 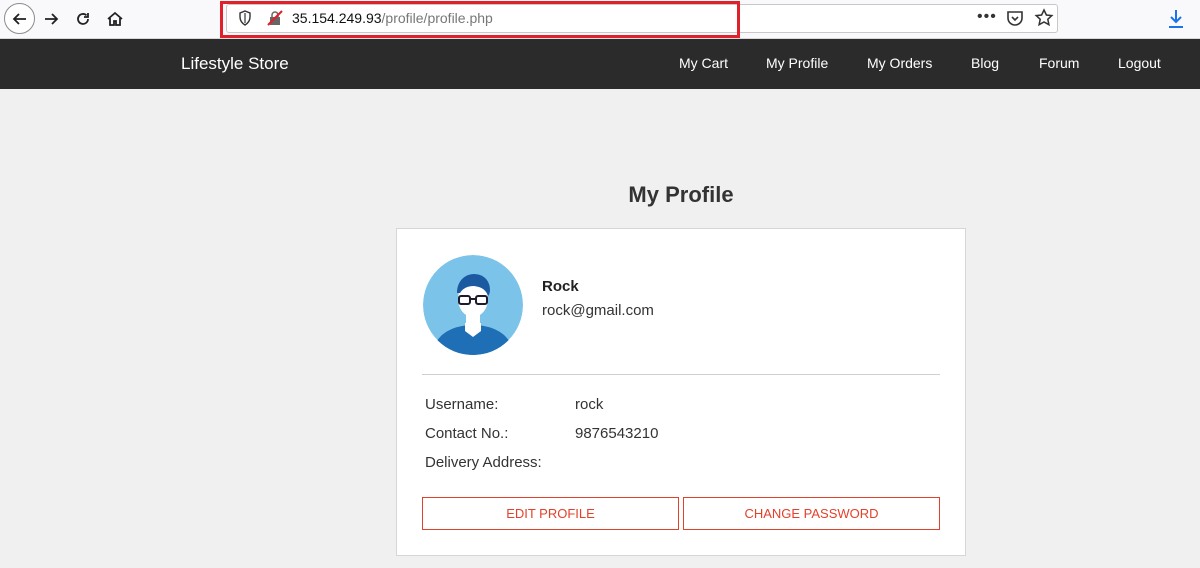 I want to click on nav-my-orders: My Orders, so click(x=899, y=63).